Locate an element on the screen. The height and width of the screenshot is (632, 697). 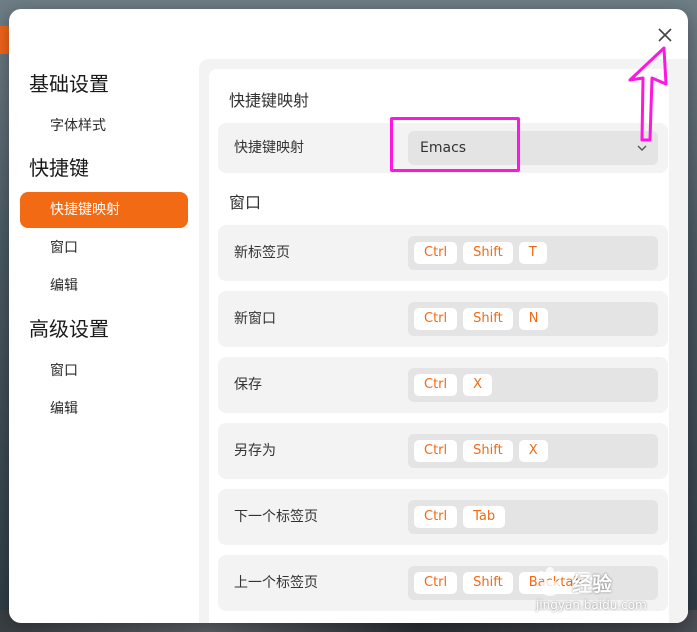
shortcut-input: Ctrl Tab is located at coordinates (533, 517).